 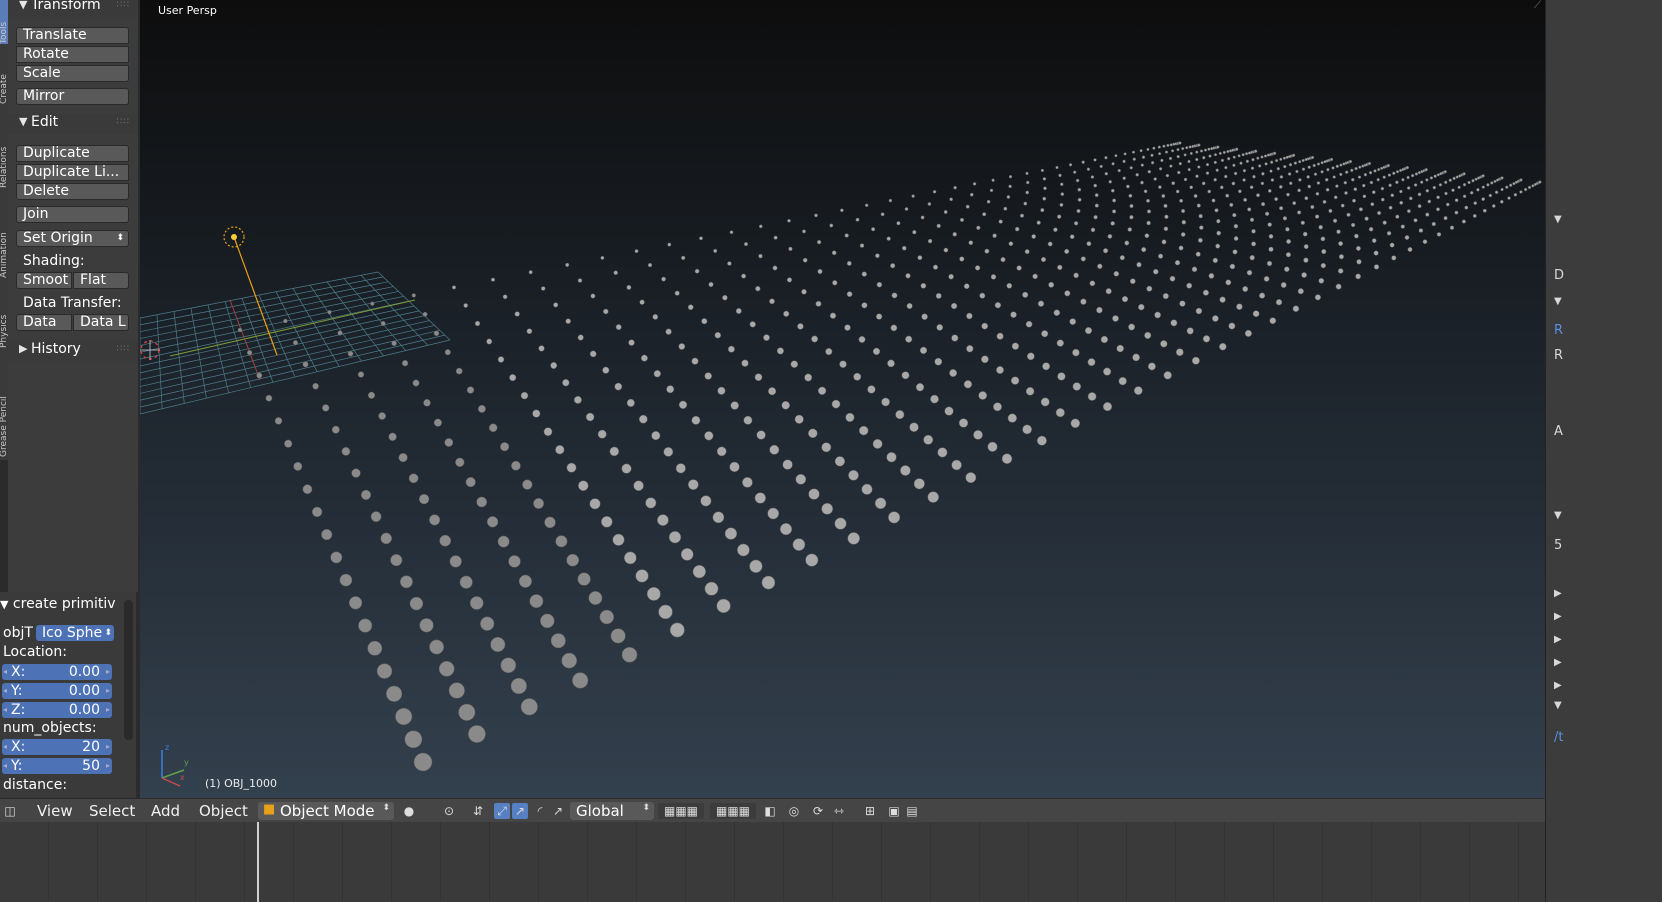 What do you see at coordinates (72, 96) in the screenshot?
I see `mirror-button: Mirror` at bounding box center [72, 96].